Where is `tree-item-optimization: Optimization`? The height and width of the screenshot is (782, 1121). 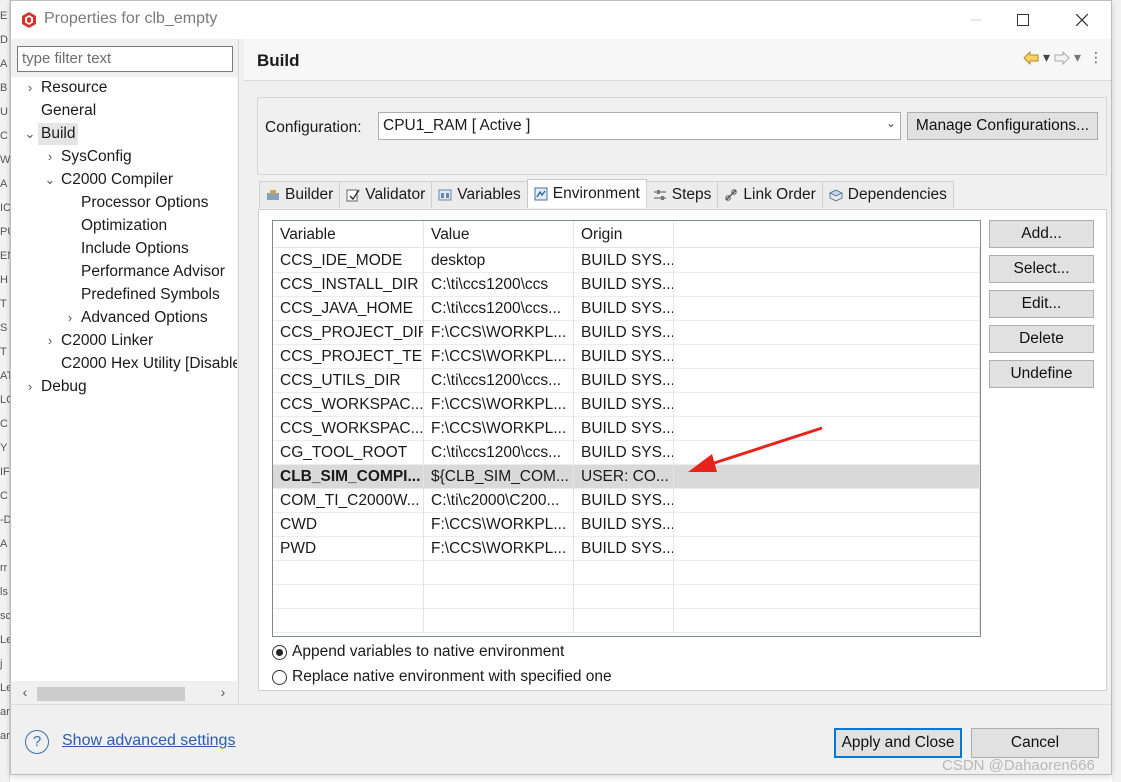 tree-item-optimization: Optimization is located at coordinates (124, 226).